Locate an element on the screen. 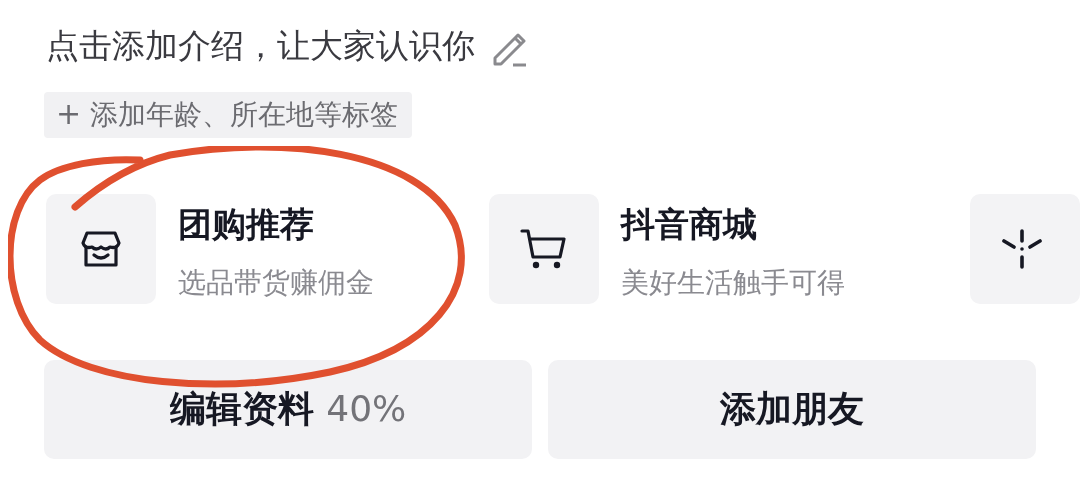 The height and width of the screenshot is (488, 1080). storefront-tile is located at coordinates (101, 249).